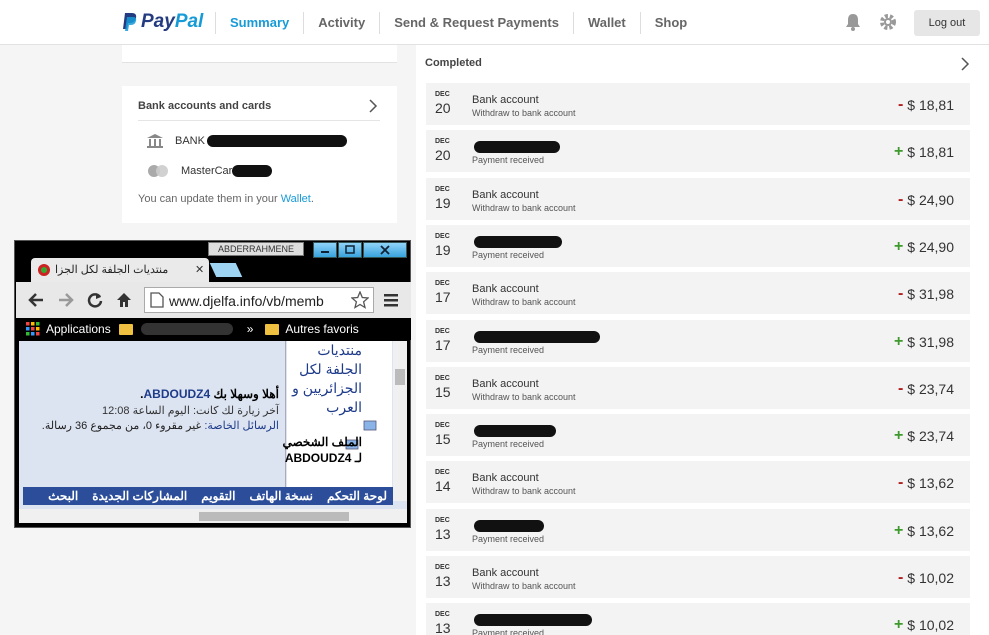 The height and width of the screenshot is (635, 989). What do you see at coordinates (162, 22) in the screenshot?
I see `paypal-logo: Pay Pal` at bounding box center [162, 22].